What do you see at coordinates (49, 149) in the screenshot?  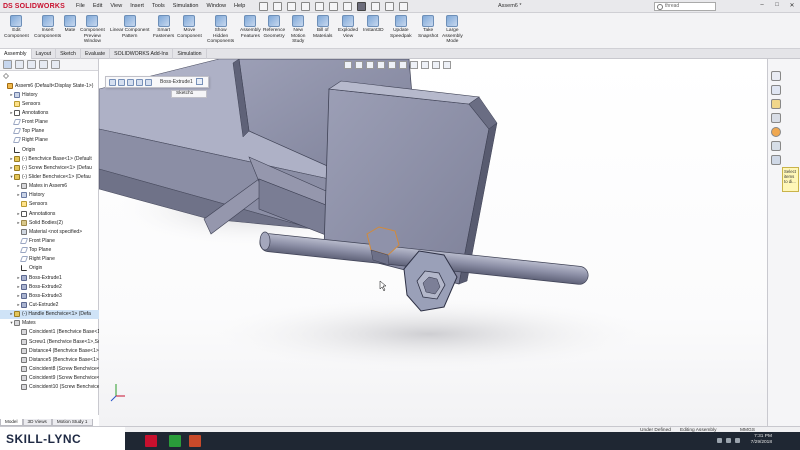 I see `tree-item: Origin` at bounding box center [49, 149].